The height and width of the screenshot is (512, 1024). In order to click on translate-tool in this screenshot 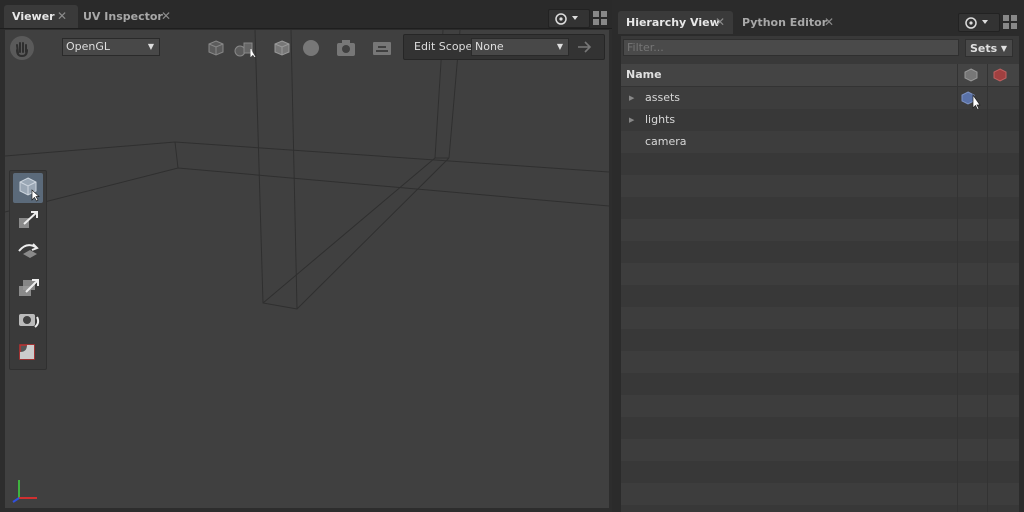, I will do `click(28, 221)`.